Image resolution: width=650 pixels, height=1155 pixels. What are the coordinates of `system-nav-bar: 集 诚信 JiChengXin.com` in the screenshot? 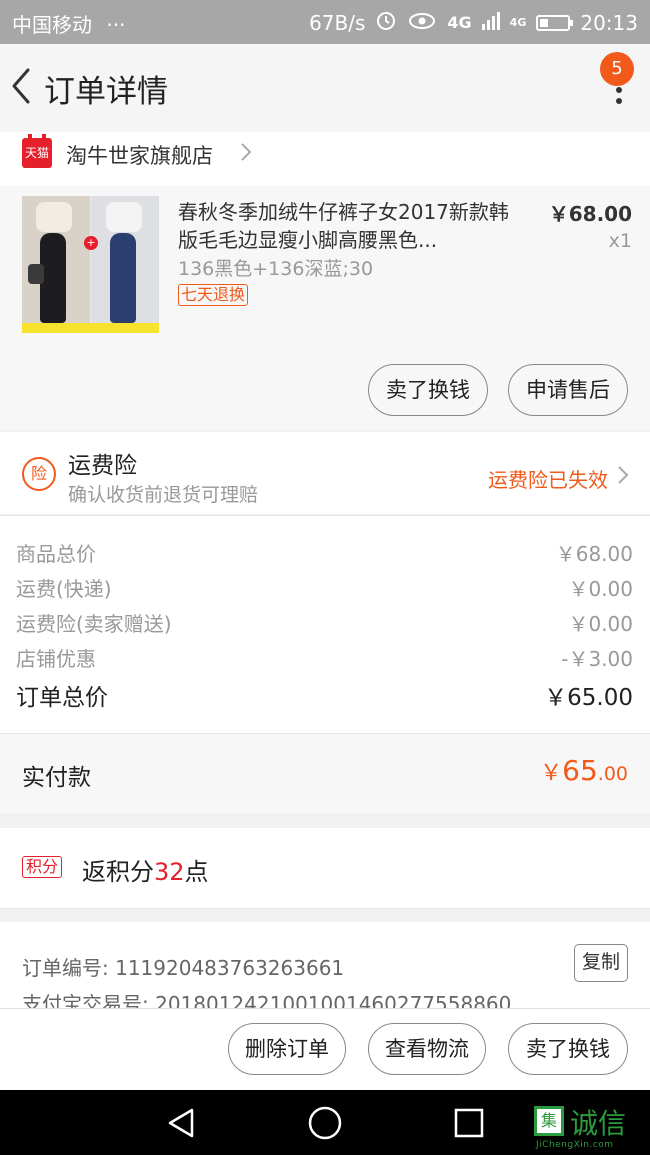 It's located at (325, 1122).